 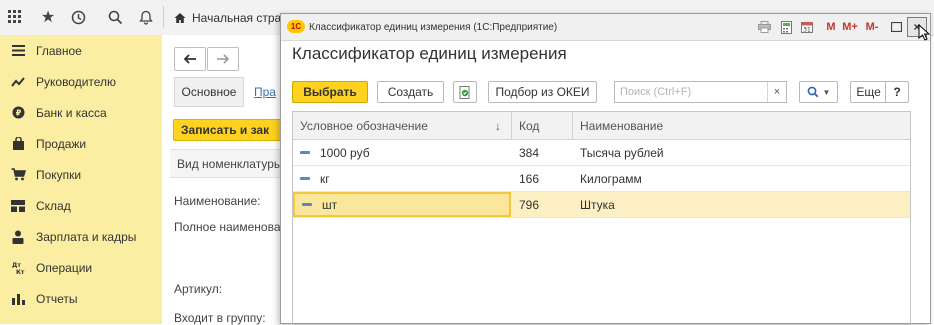 I want to click on sidebar-item-label: Продажи, so click(x=61, y=143).